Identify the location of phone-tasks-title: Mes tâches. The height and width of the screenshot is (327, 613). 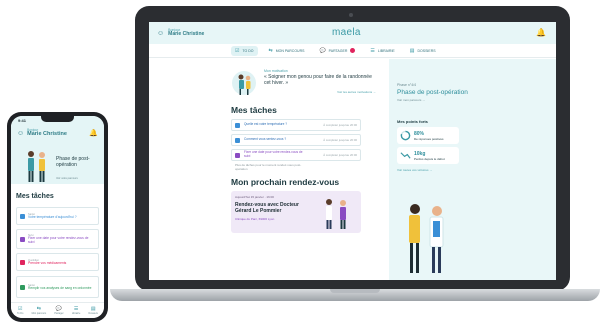
(35, 196).